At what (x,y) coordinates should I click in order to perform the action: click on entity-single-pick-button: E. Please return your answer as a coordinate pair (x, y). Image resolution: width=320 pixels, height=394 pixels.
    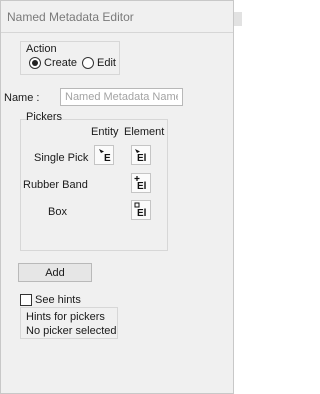
    Looking at the image, I should click on (104, 155).